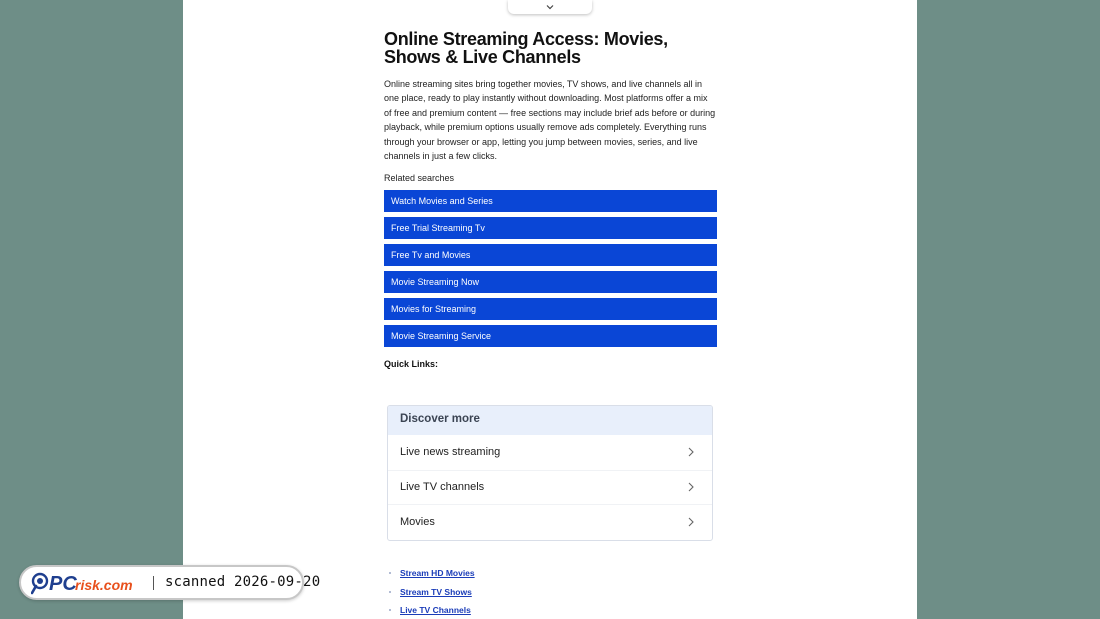 This screenshot has width=1100, height=619. I want to click on related-search-button: Watch Movies and Series, so click(550, 201).